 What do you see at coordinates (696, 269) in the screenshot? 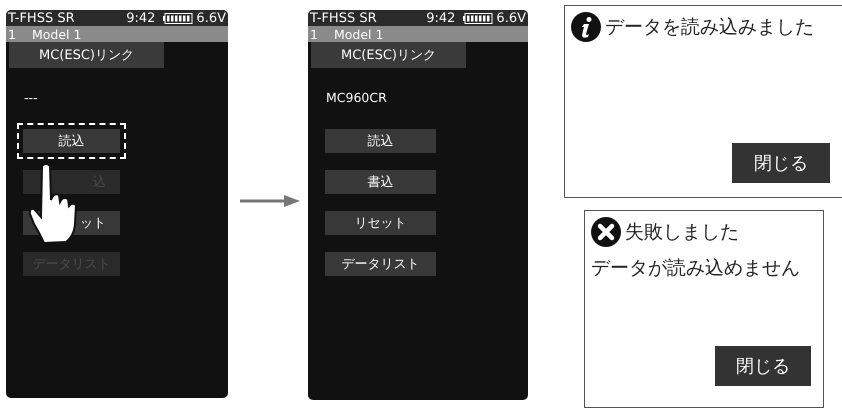
I see `dialog-message: データが読み込めません` at bounding box center [696, 269].